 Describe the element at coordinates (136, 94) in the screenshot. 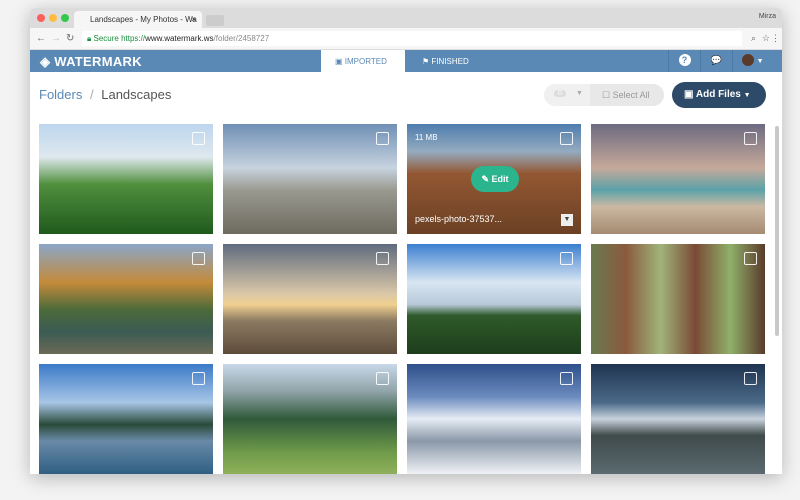

I see `breadcrumb-current: Landscapes` at that location.